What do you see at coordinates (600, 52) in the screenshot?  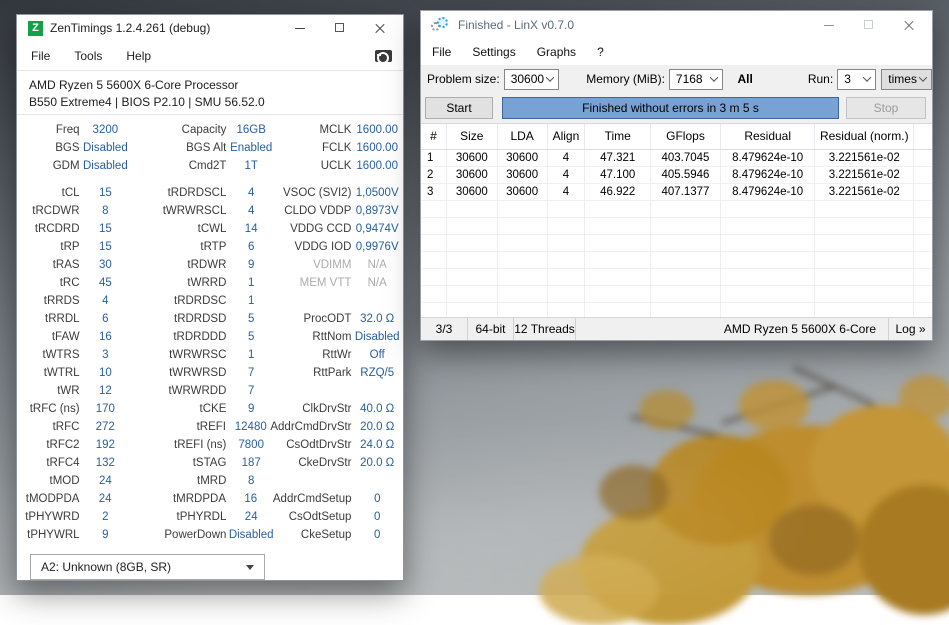 I see `menu-item-help: ?` at bounding box center [600, 52].